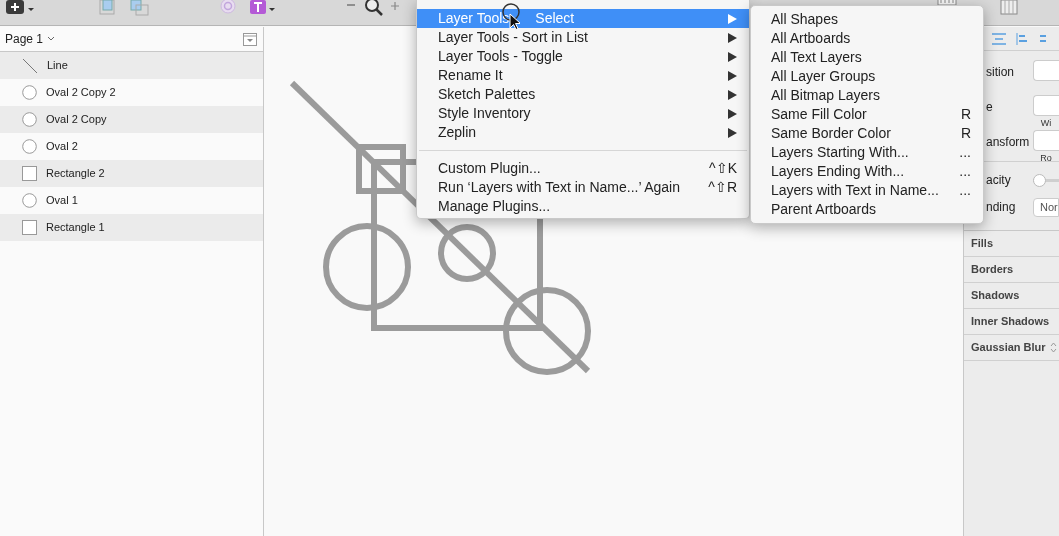  What do you see at coordinates (999, 38) in the screenshot?
I see `align-center-icon` at bounding box center [999, 38].